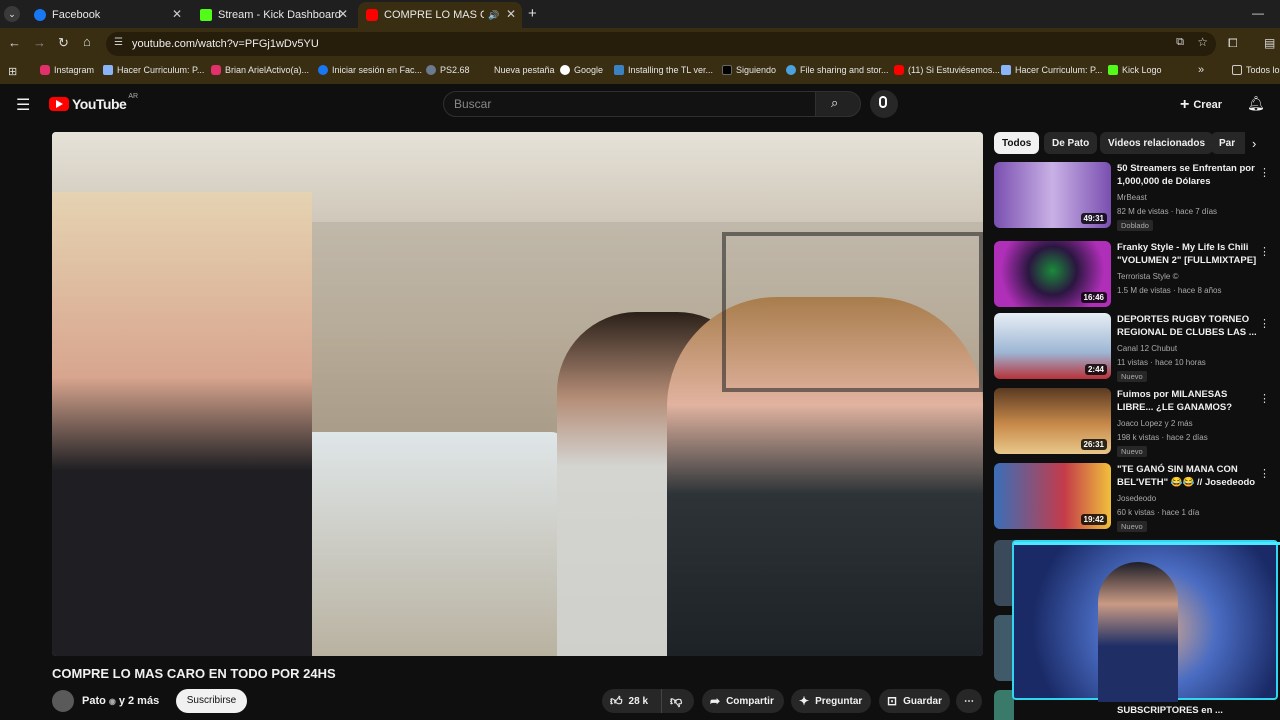 This screenshot has width=1280, height=720. What do you see at coordinates (448, 70) in the screenshot?
I see `bookmark-ps2: PS2.68` at bounding box center [448, 70].